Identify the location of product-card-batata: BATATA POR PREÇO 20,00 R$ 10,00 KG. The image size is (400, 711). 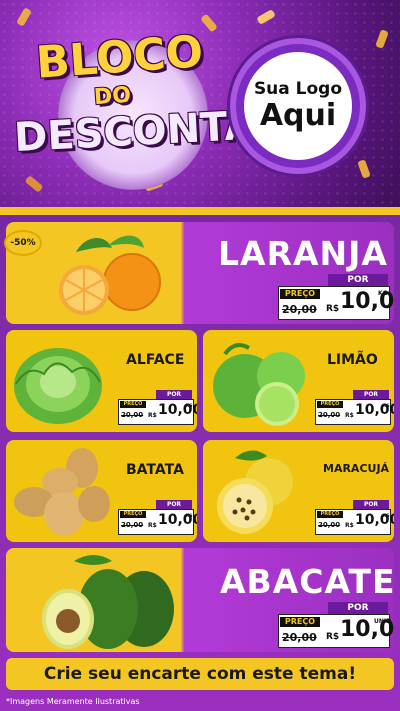
(101, 491).